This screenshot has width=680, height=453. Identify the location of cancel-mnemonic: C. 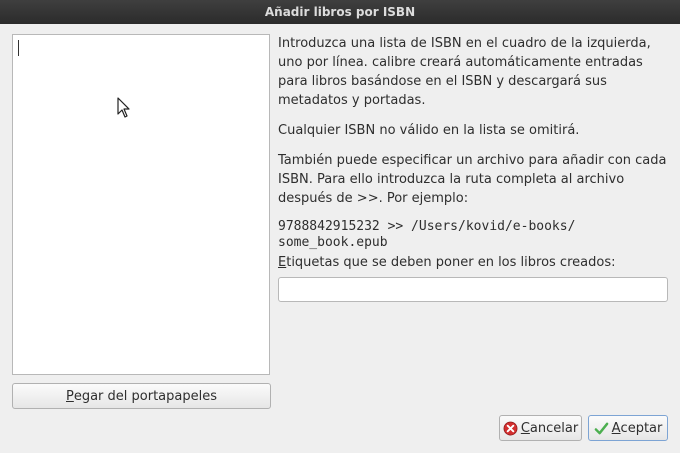
(525, 428).